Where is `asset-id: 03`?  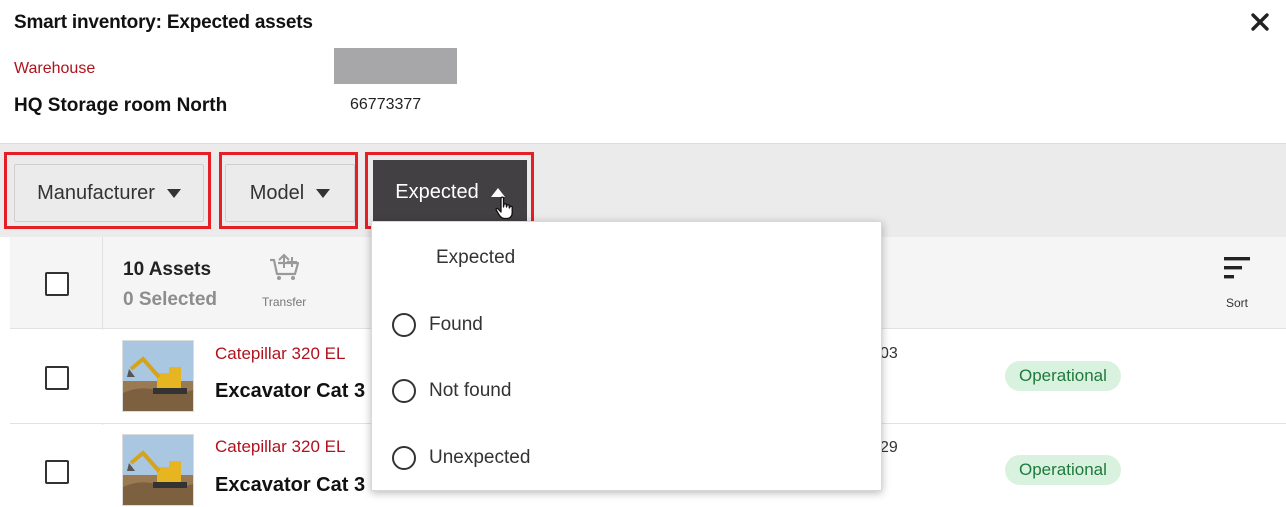
asset-id: 03 is located at coordinates (889, 353).